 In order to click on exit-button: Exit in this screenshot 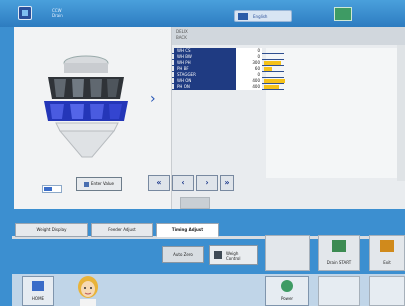, I will do `click(387, 253)`.